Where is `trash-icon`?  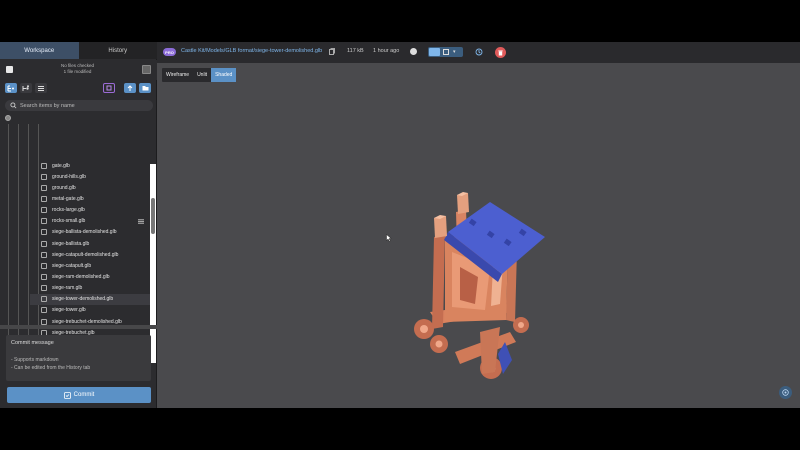 trash-icon is located at coordinates (500, 52).